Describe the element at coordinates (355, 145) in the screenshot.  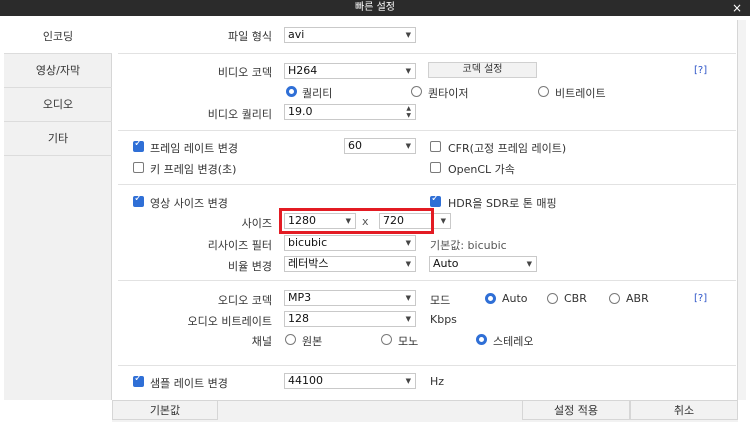
I see `framerate-value: 60` at that location.